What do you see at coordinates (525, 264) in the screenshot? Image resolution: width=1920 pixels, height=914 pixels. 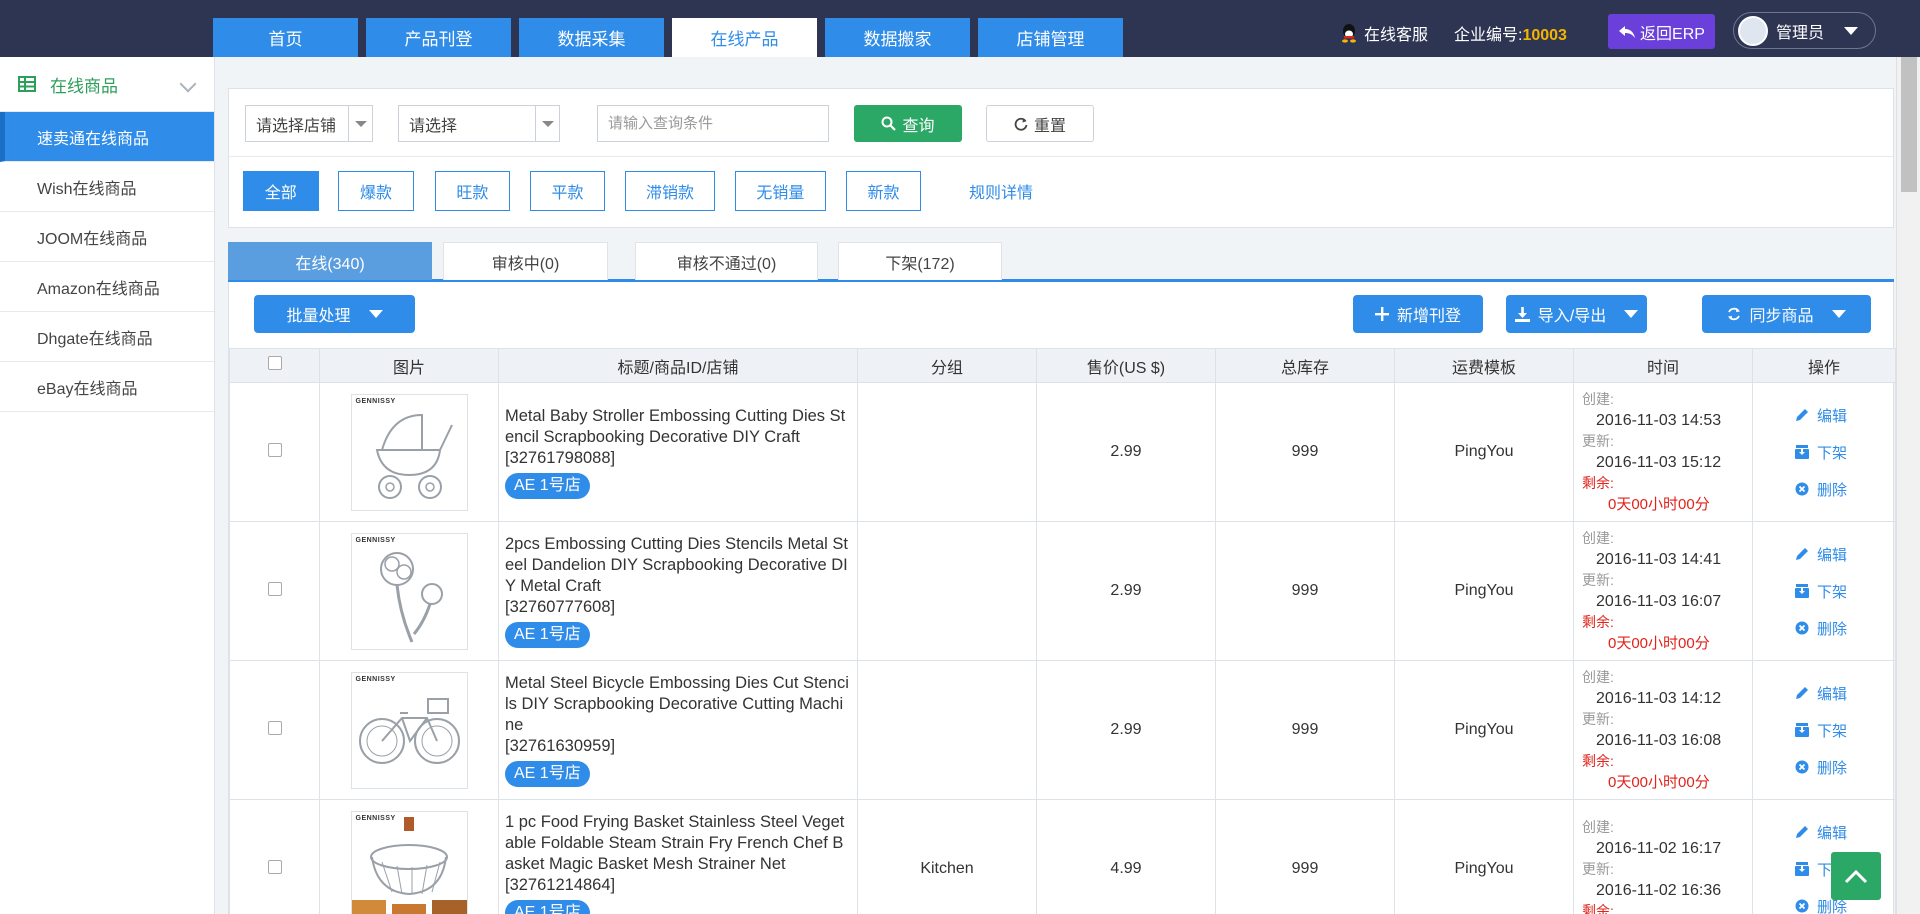 I see `status-tab-label: 审核中(0)` at bounding box center [525, 264].